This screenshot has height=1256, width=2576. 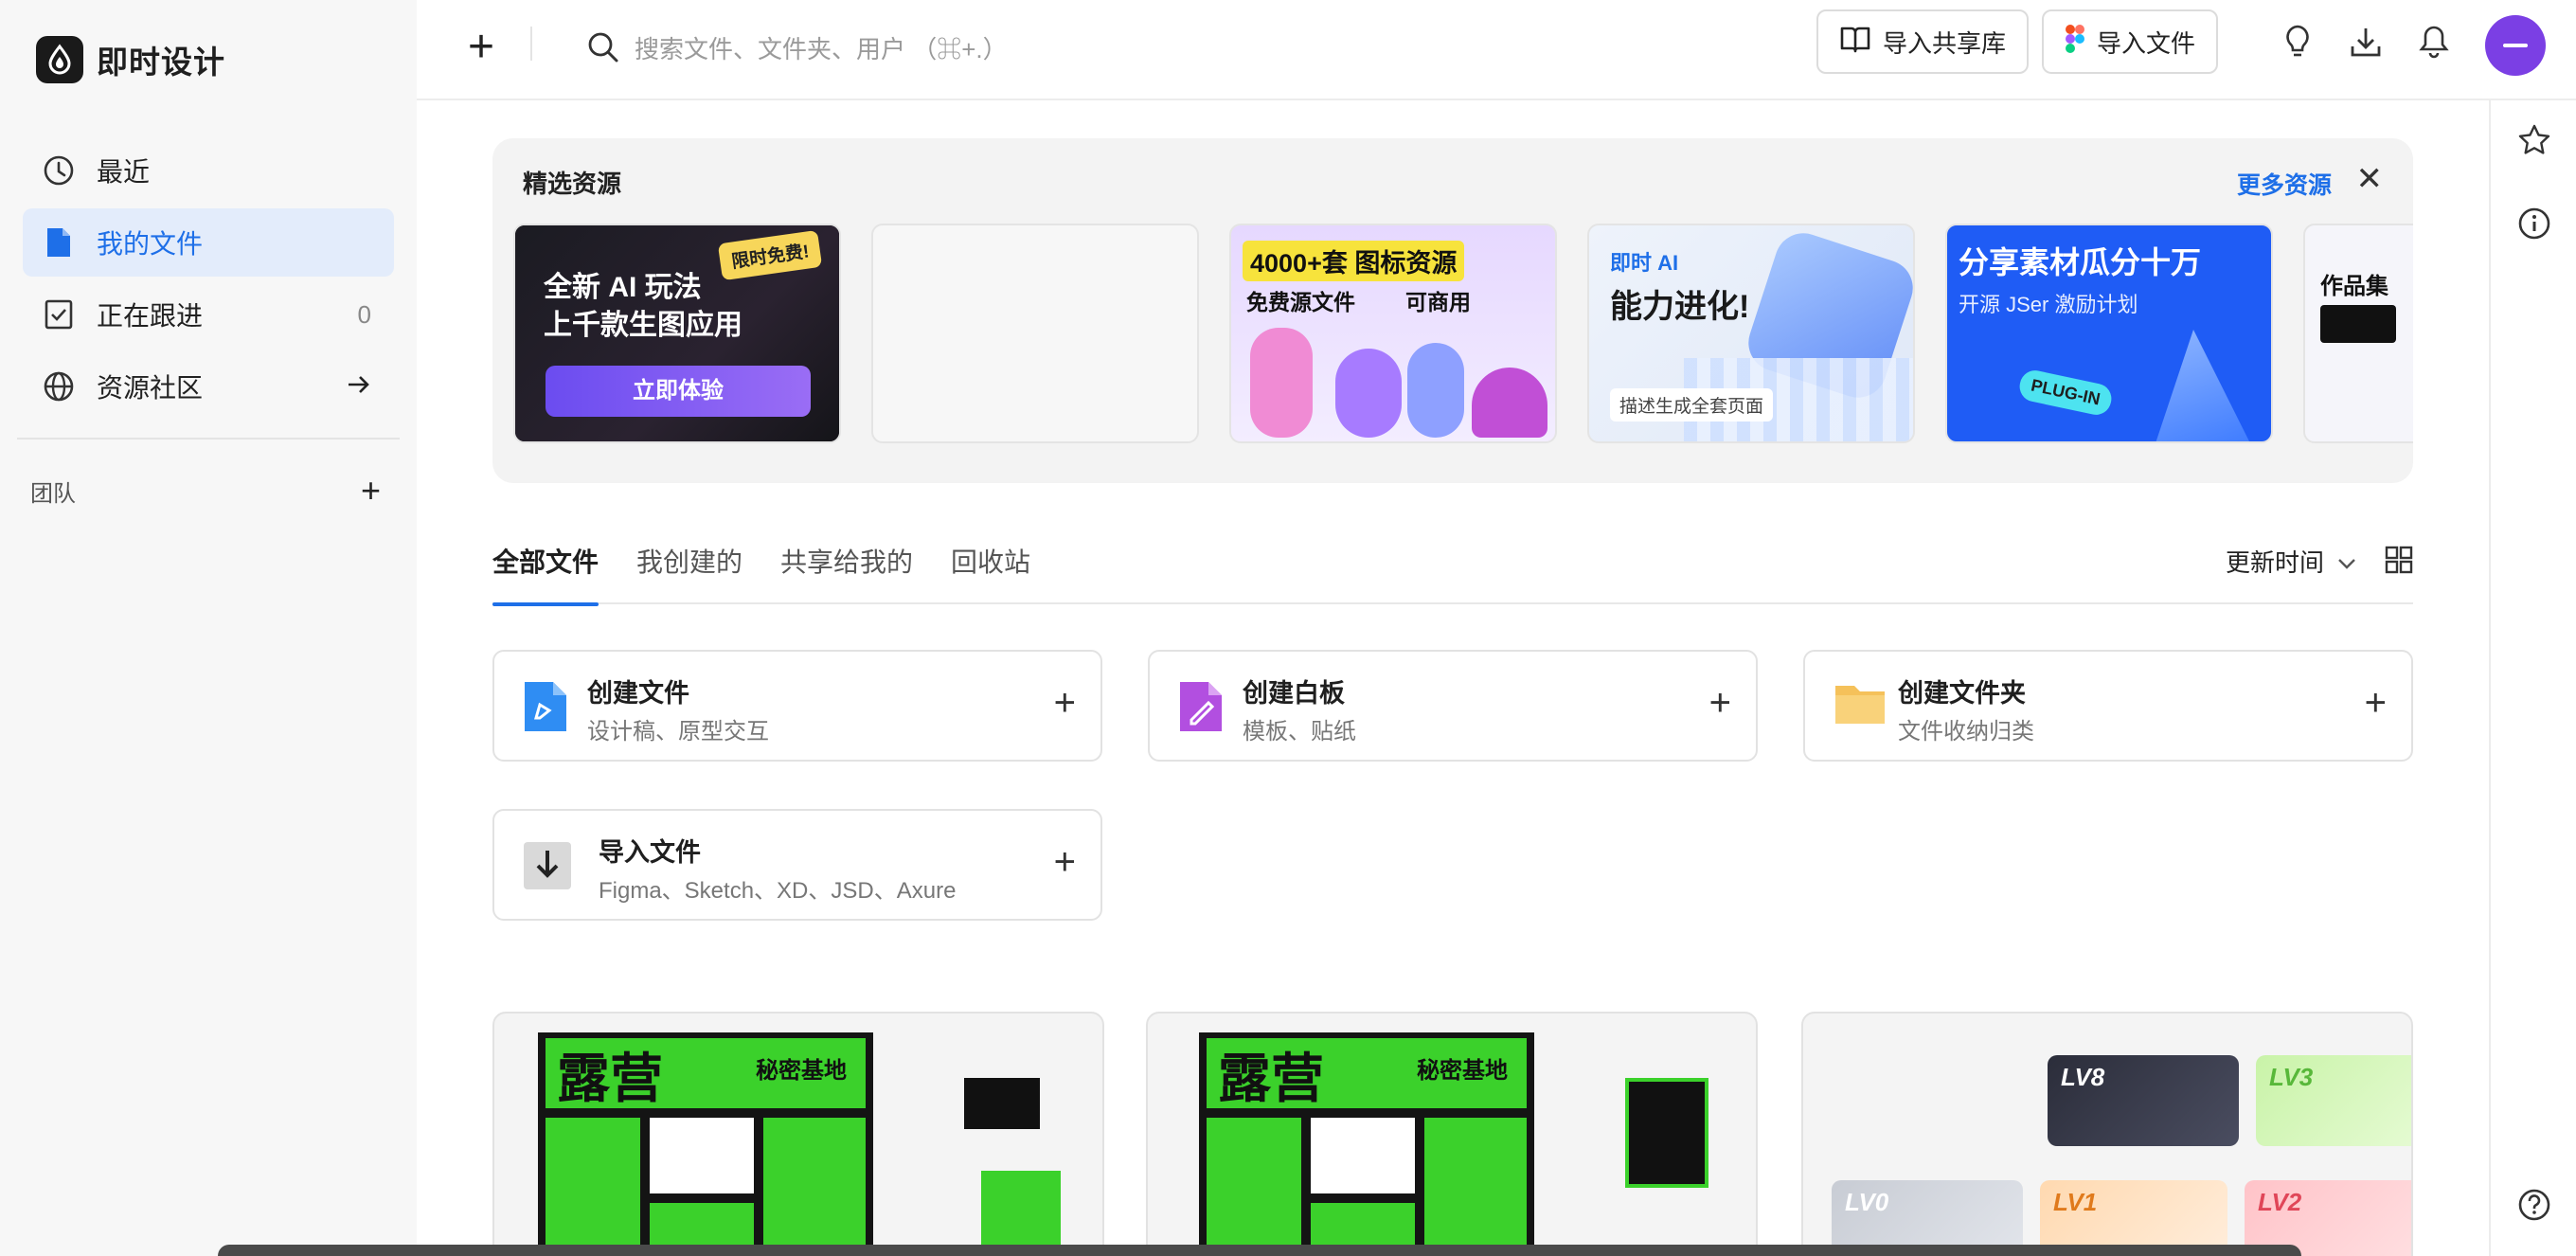 What do you see at coordinates (208, 439) in the screenshot?
I see `sidebar-divider` at bounding box center [208, 439].